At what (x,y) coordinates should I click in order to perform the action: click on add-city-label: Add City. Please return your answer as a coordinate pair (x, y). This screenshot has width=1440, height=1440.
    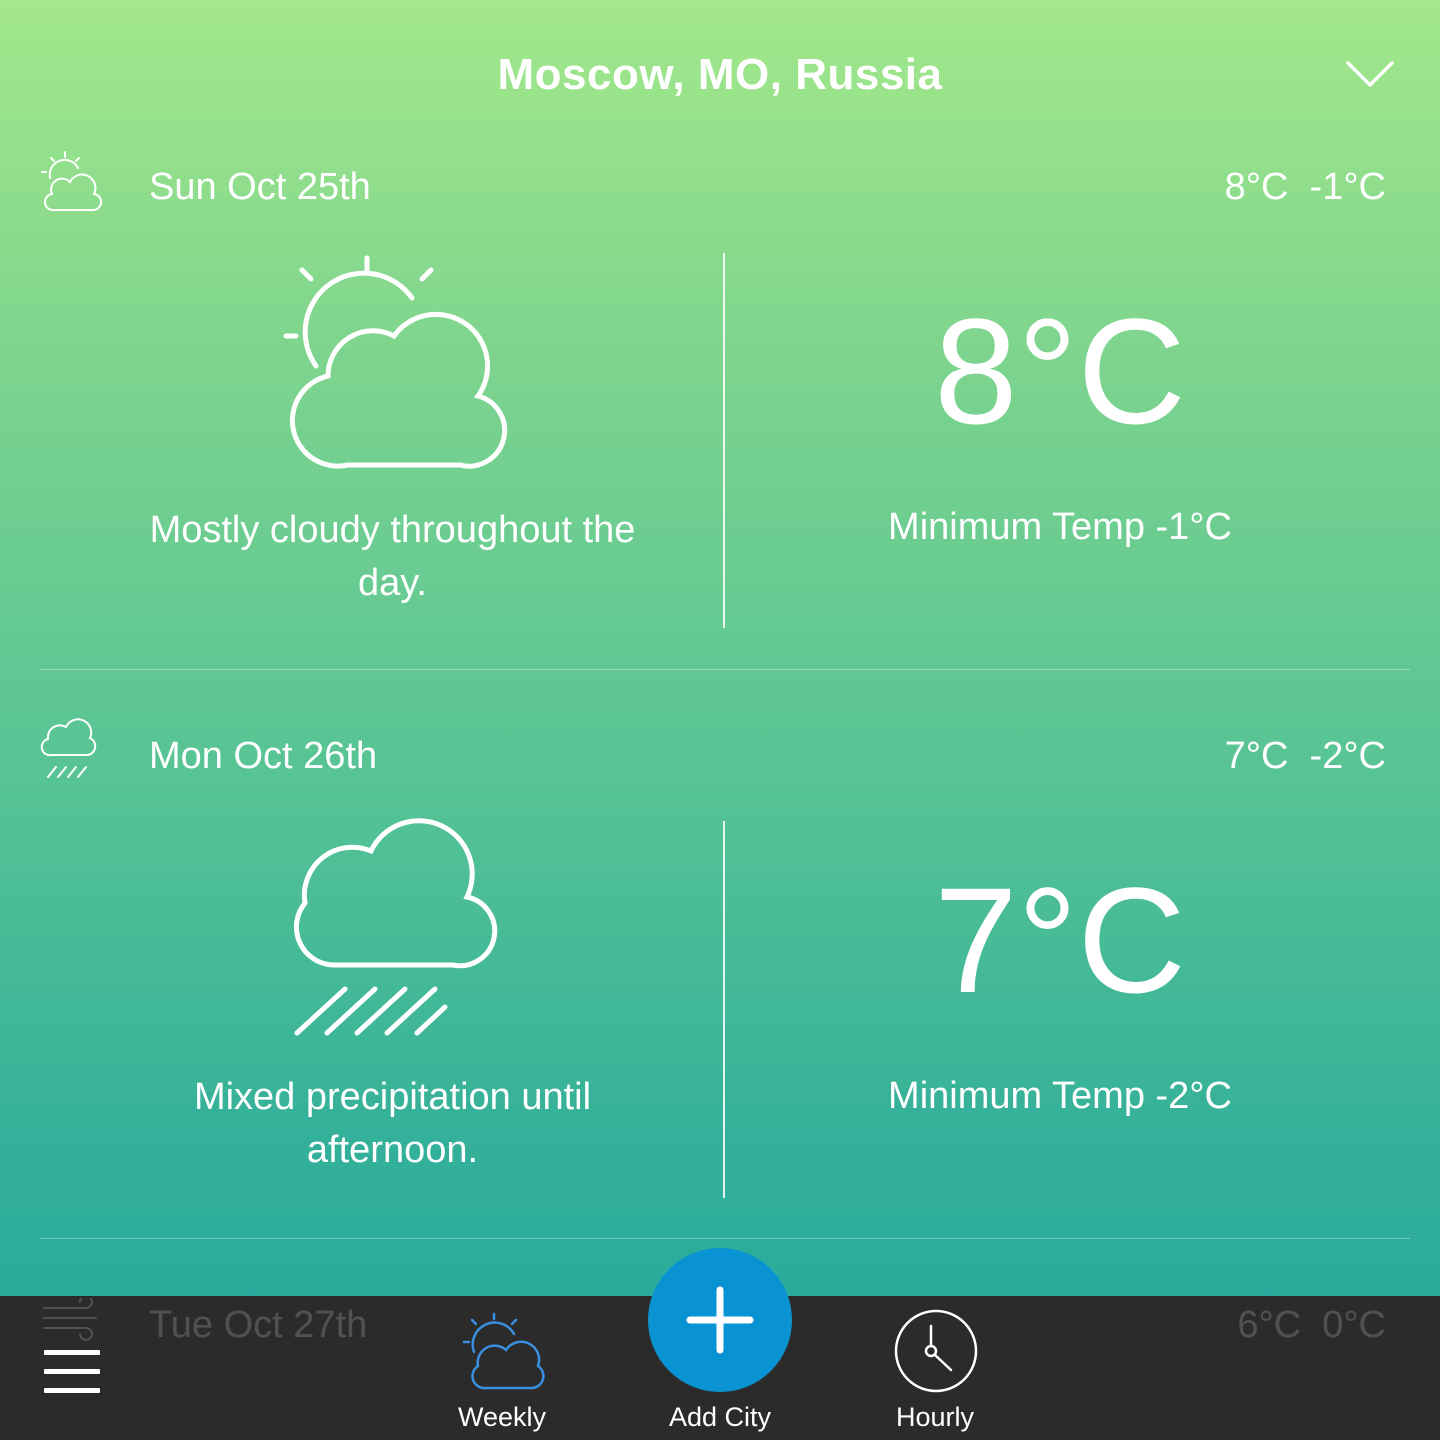
    Looking at the image, I should click on (720, 1417).